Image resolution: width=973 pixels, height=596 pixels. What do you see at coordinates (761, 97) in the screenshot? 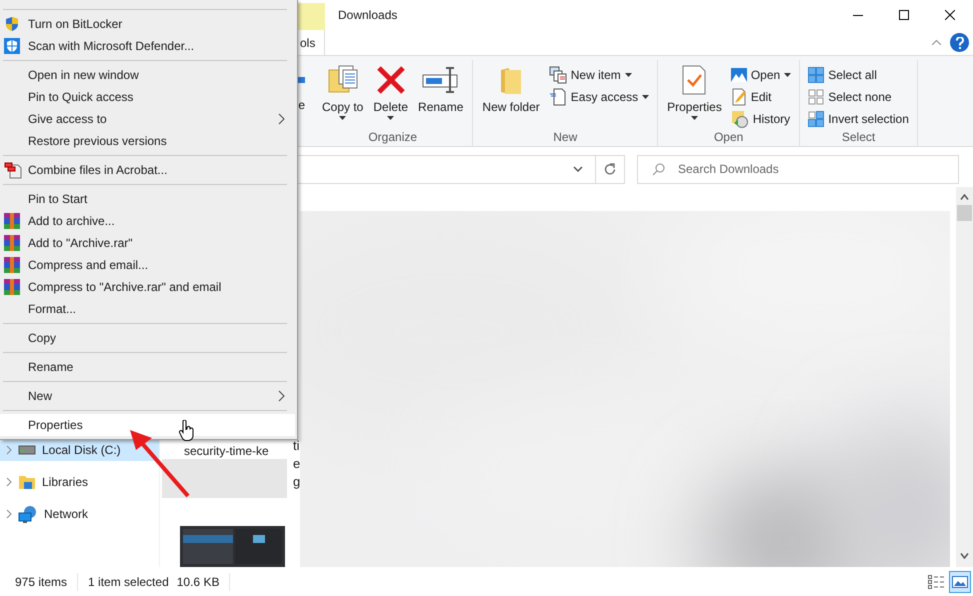
I see `ribbon-button: Edit` at bounding box center [761, 97].